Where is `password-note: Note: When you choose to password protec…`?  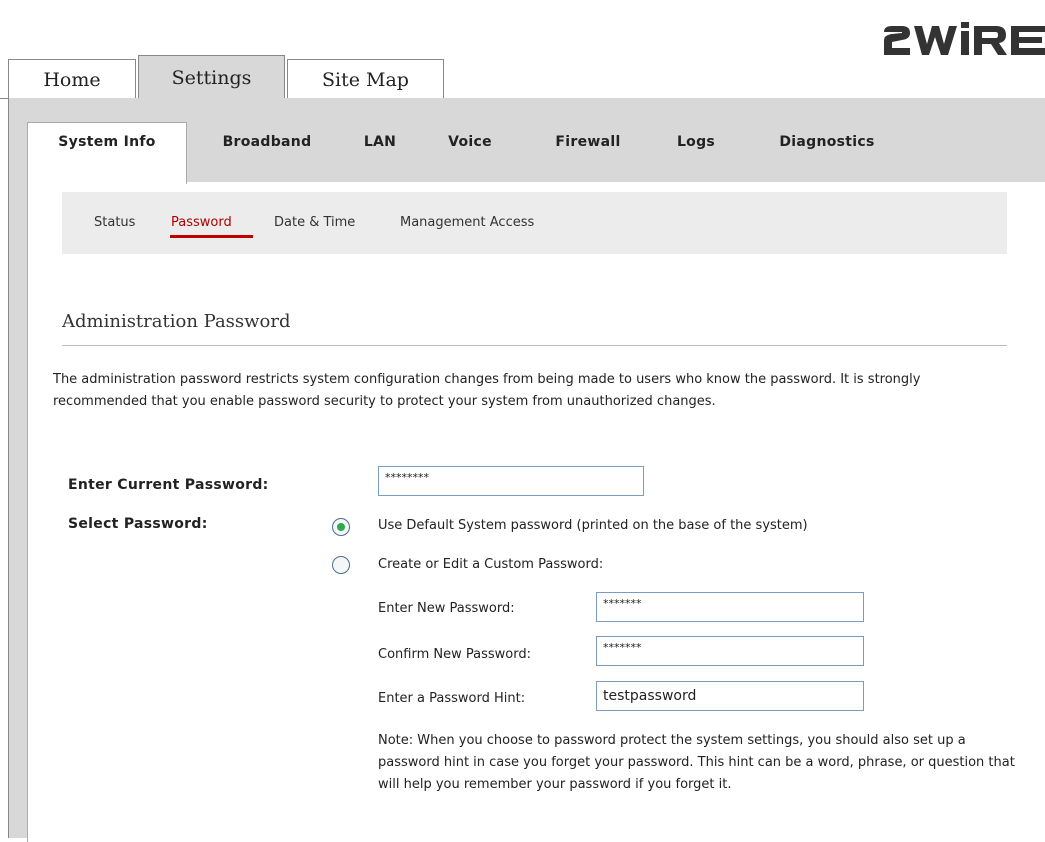
password-note: Note: When you choose to password protec… is located at coordinates (696, 762).